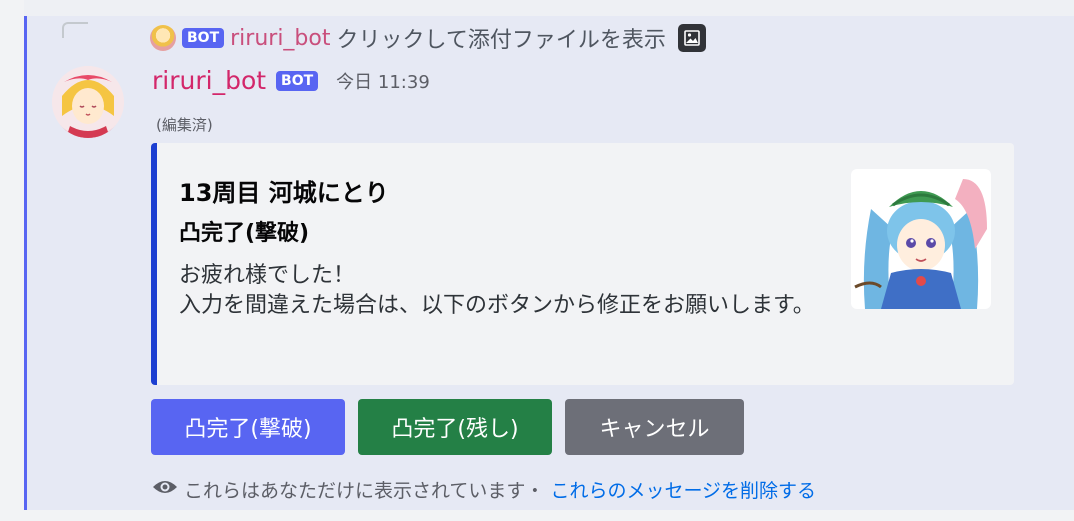  Describe the element at coordinates (921, 239) in the screenshot. I see `embed-thumbnail` at that location.